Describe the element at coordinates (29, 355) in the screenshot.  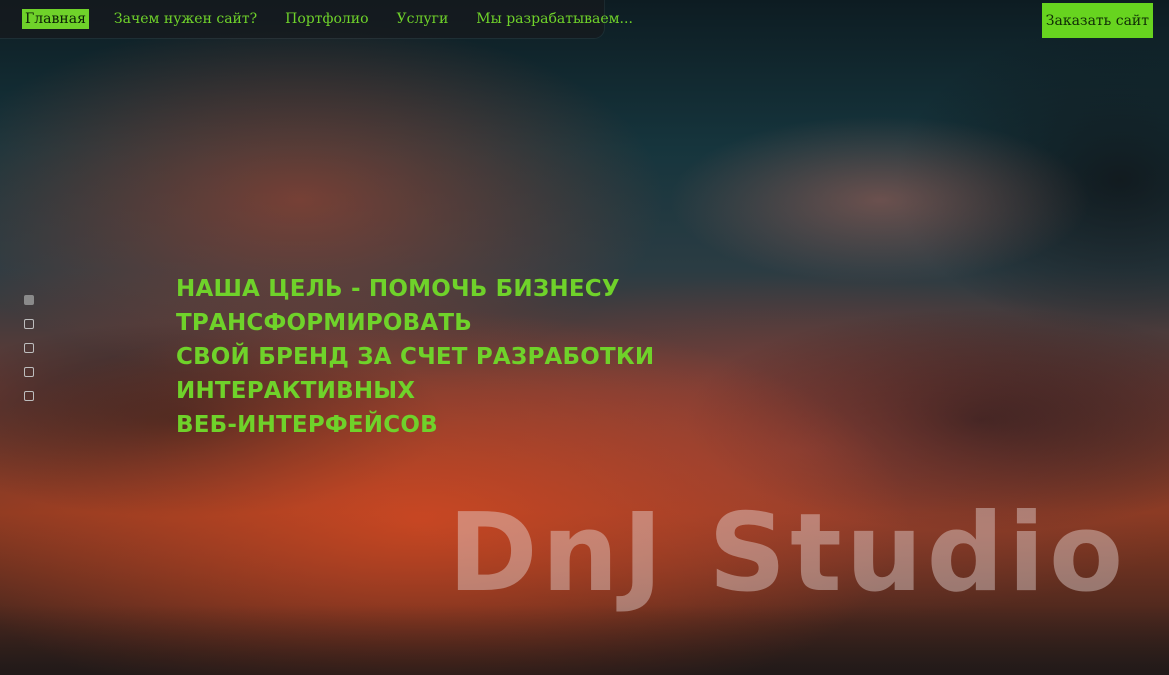
I see `slide-indicator` at that location.